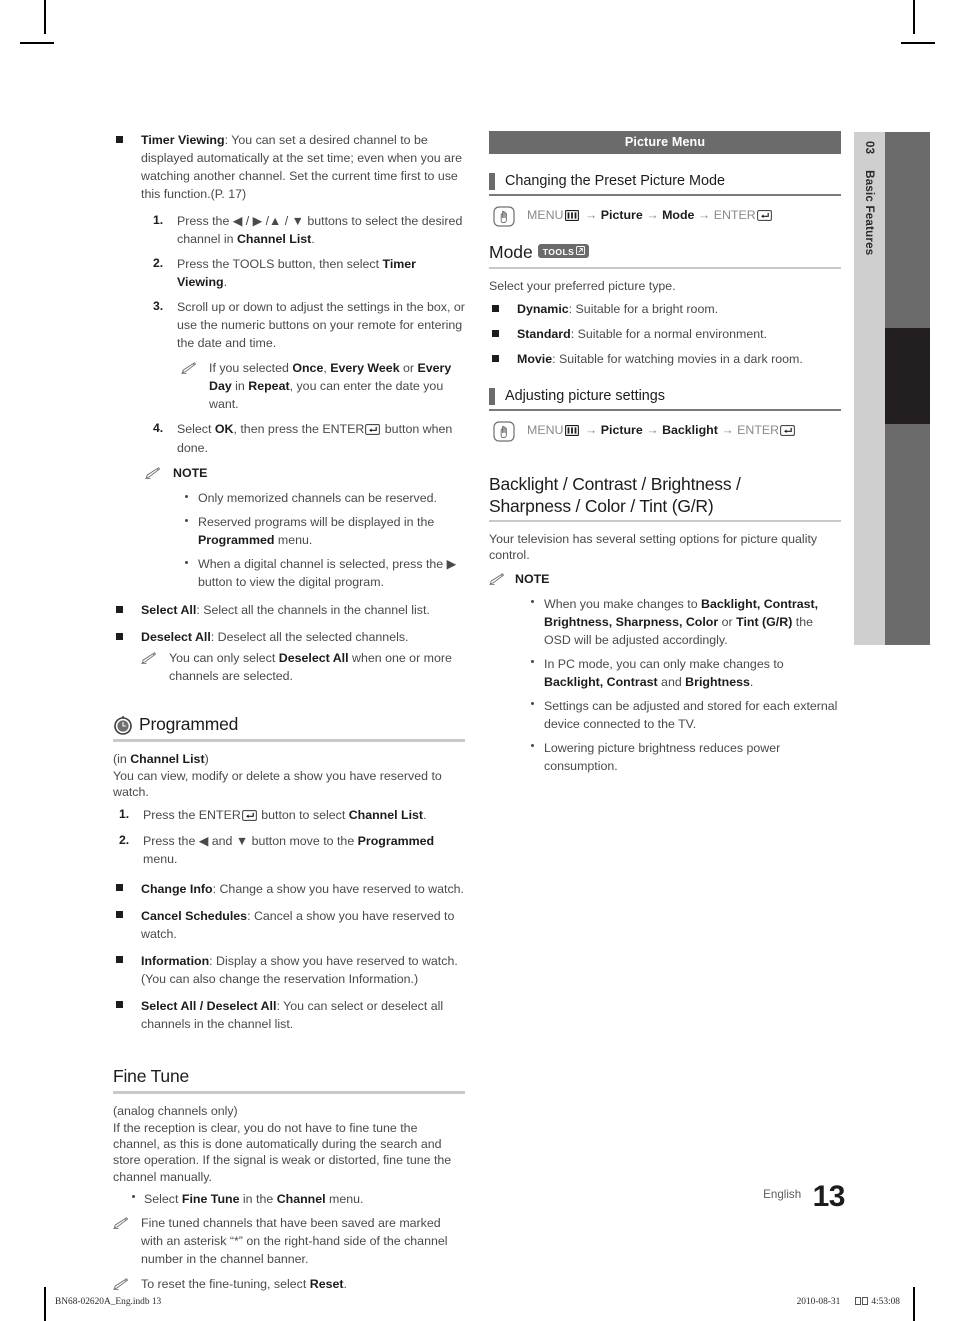 This screenshot has width=954, height=1321. I want to click on subheading-bar, so click(492, 397).